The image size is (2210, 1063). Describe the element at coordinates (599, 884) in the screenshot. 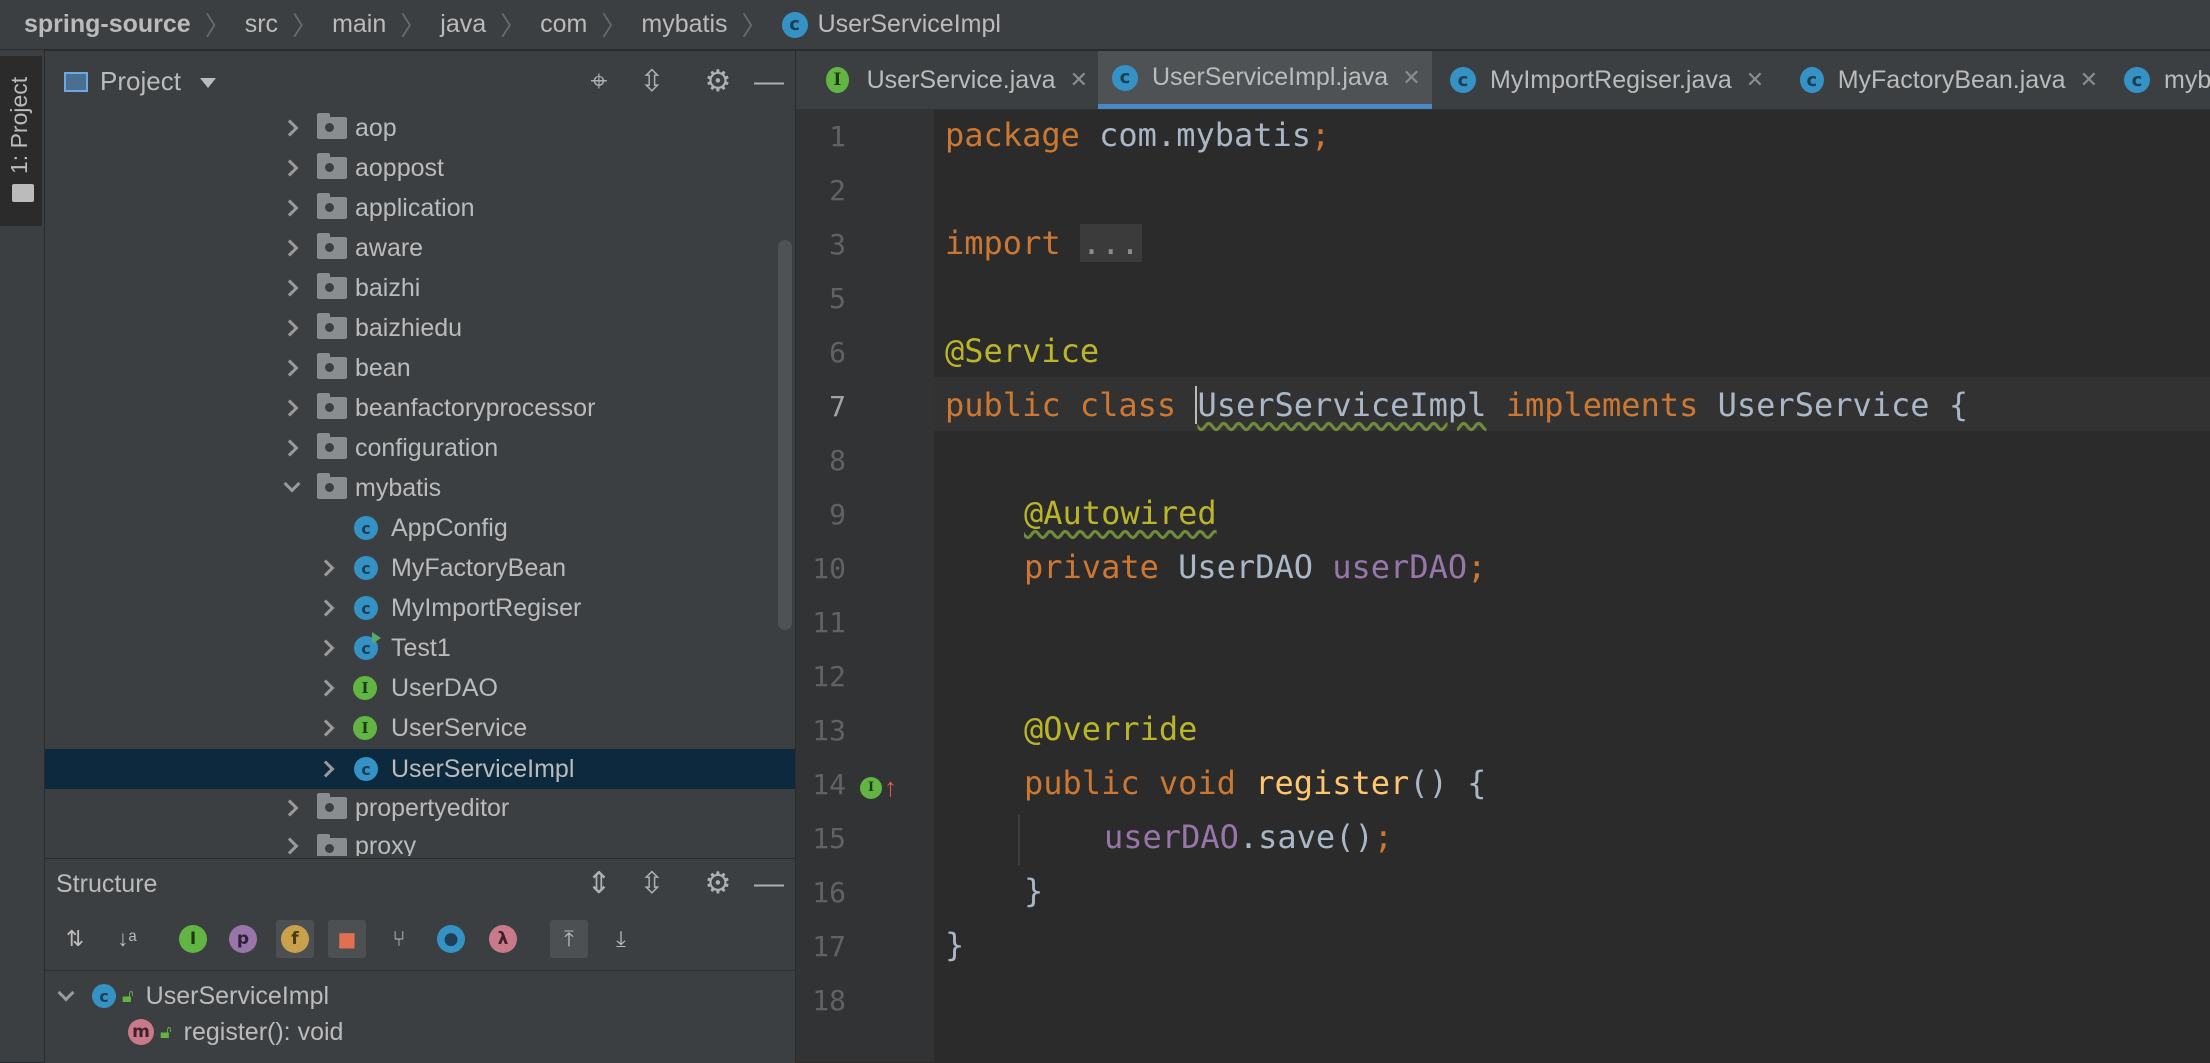

I see `expand-all-icon: ⇕` at that location.